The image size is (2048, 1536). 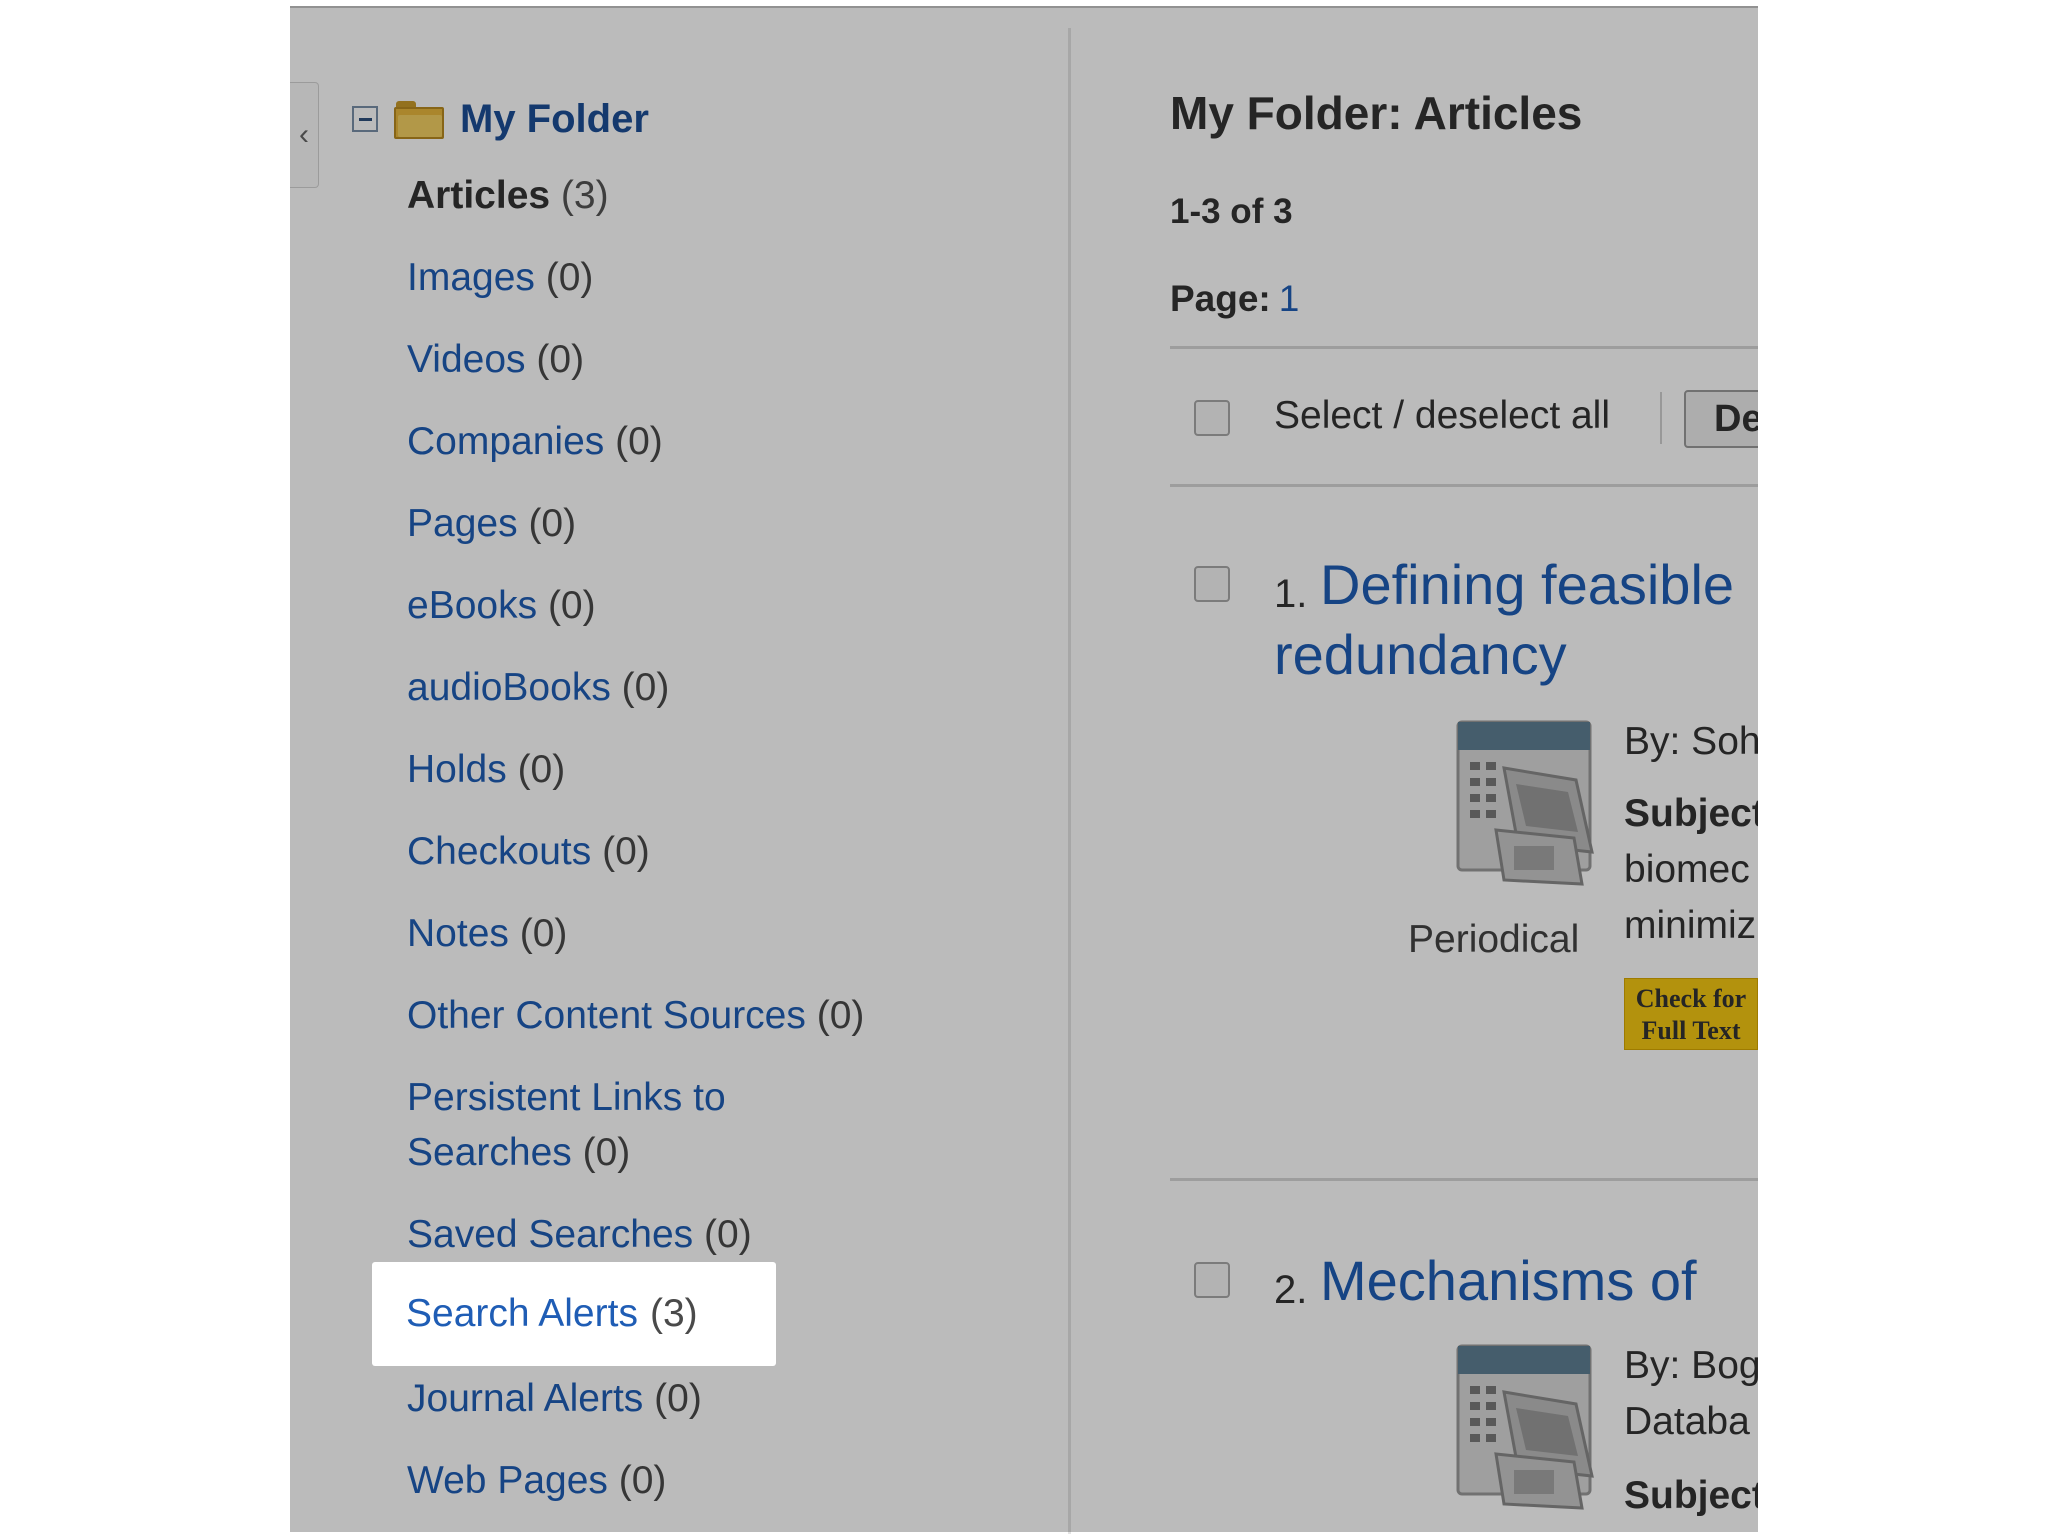 I want to click on nav-item-checkouts: Checkouts (0), so click(x=717, y=851).